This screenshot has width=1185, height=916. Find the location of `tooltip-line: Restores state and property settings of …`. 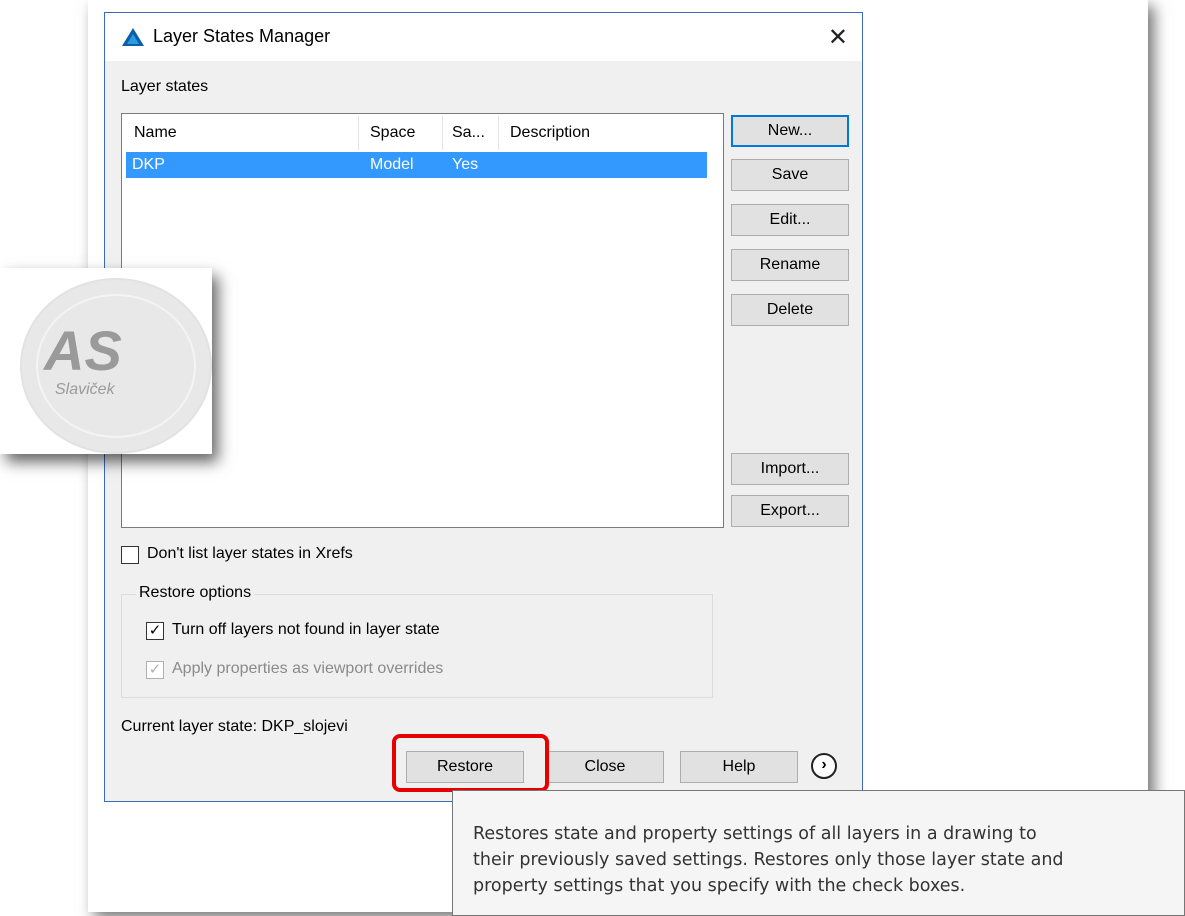

tooltip-line: Restores state and property settings of … is located at coordinates (755, 834).